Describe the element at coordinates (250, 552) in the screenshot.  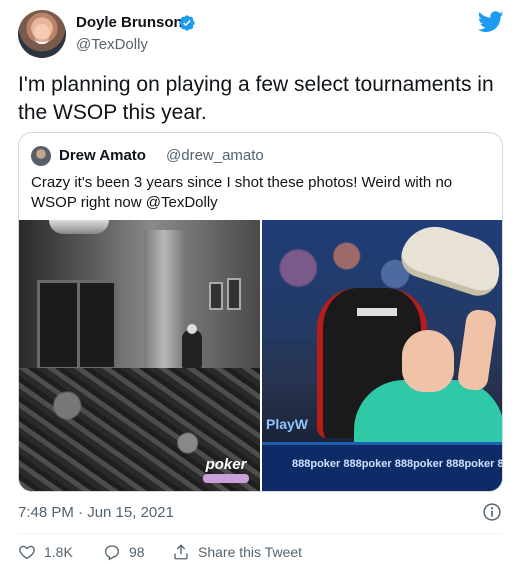
I see `share-label: Share this Tweet` at that location.